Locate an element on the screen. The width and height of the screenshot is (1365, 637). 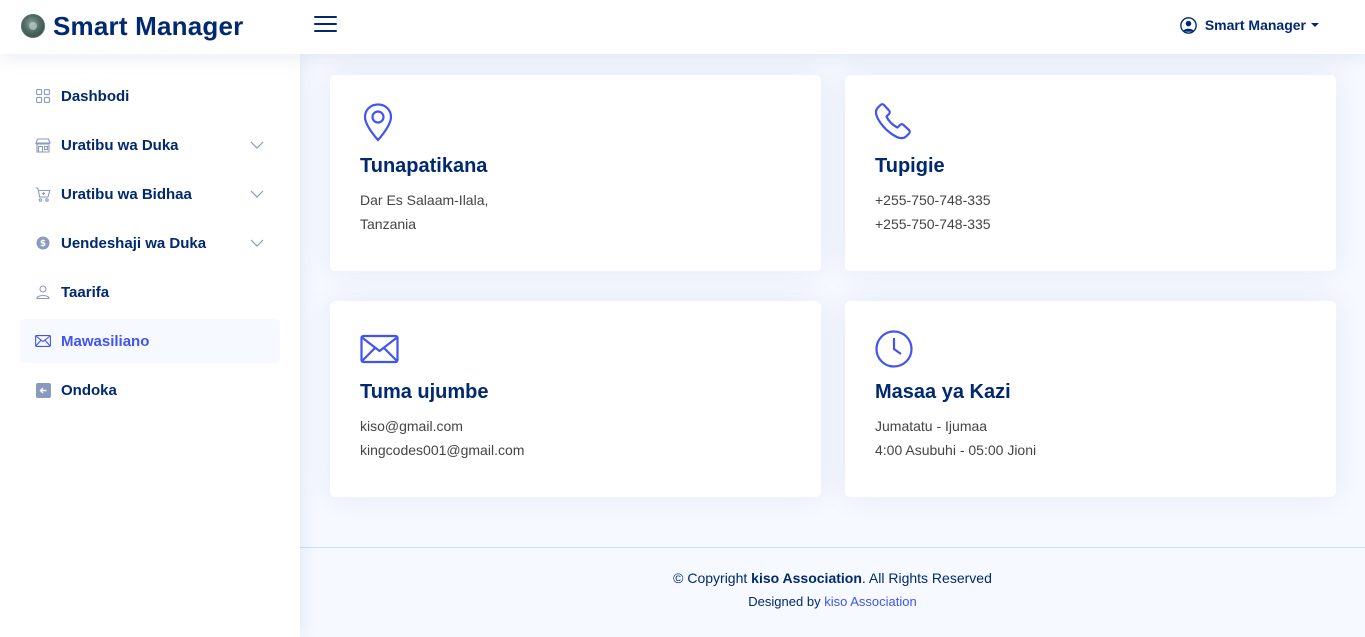
designed-by-prefix: Designed by is located at coordinates (786, 601).